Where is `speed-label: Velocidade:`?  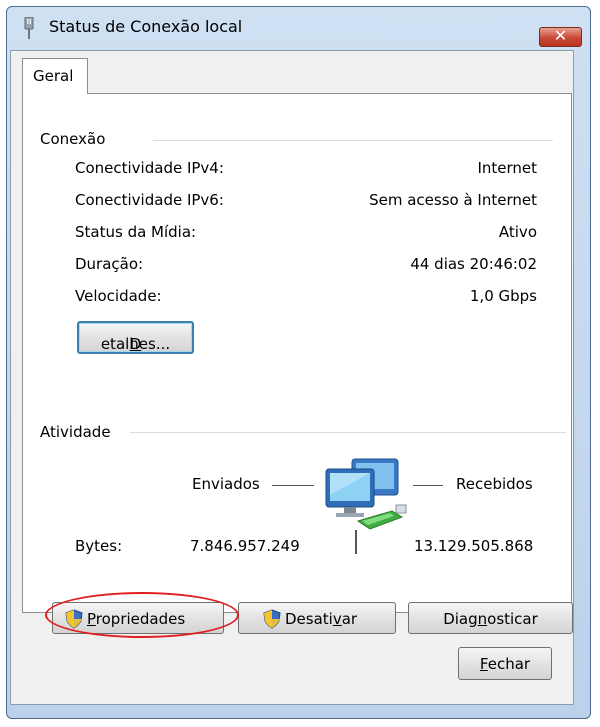
speed-label: Velocidade: is located at coordinates (118, 296).